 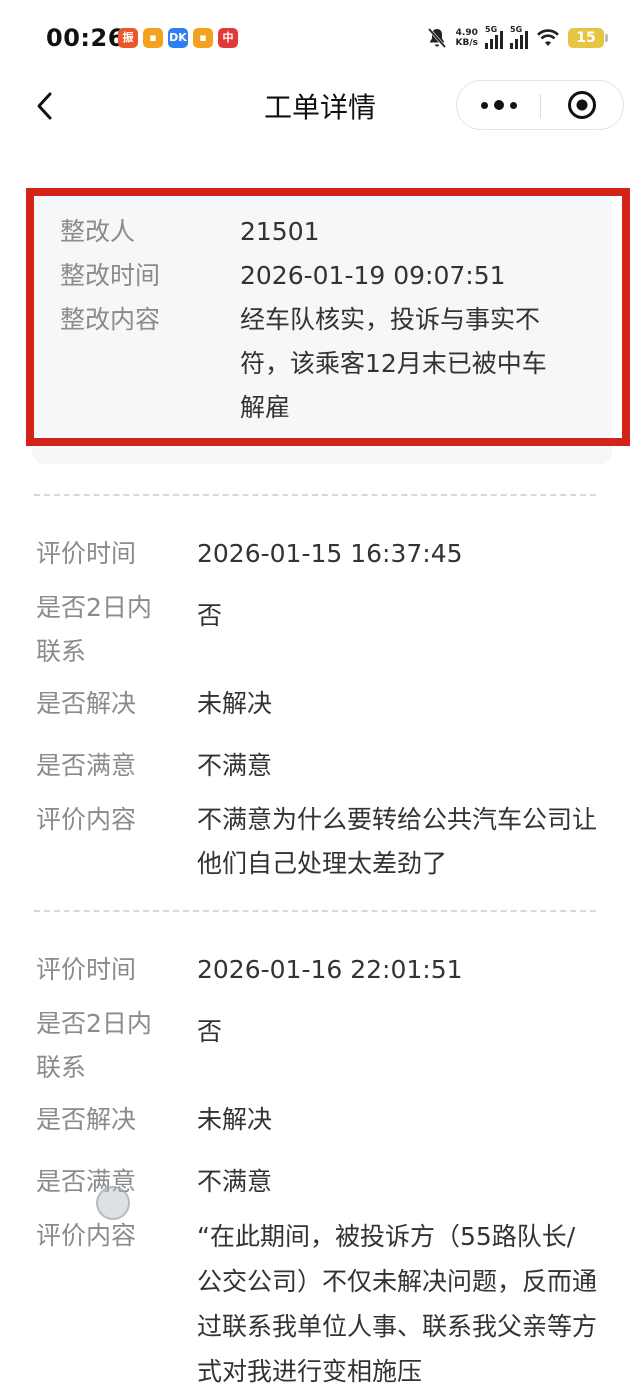 I want to click on notification-icons: 振 ▪ DK ▪ 中, so click(x=178, y=38).